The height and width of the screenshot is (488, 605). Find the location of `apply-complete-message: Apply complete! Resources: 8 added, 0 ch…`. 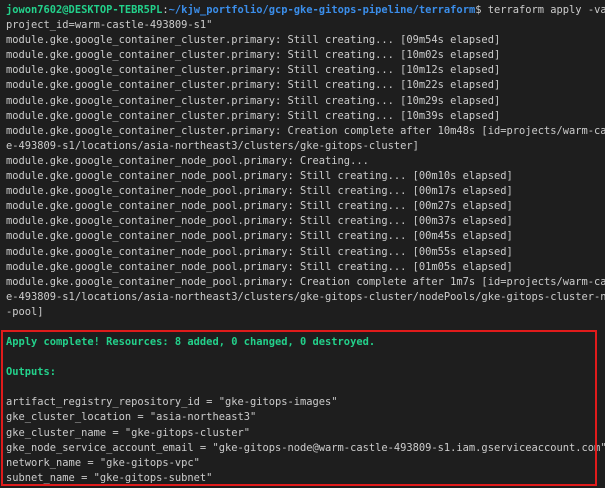

apply-complete-message: Apply complete! Resources: 8 added, 0 ch… is located at coordinates (191, 342).